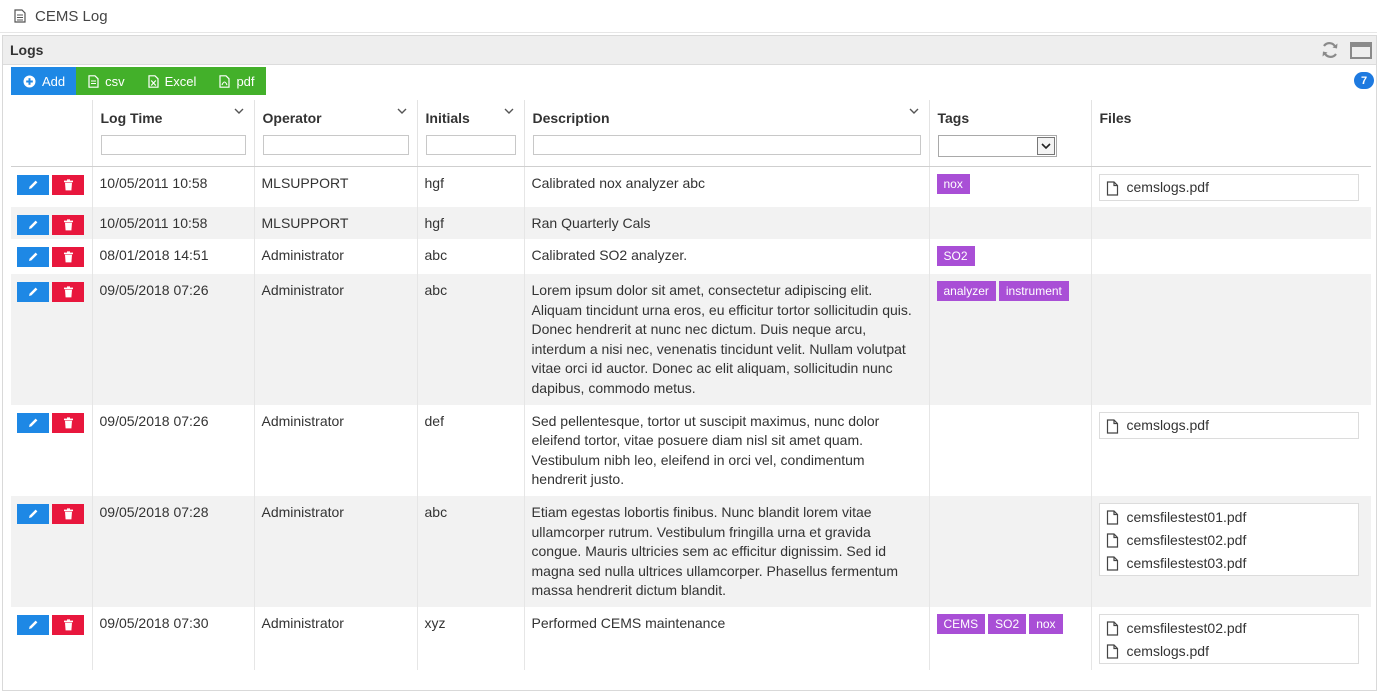 This screenshot has height=691, width=1377. I want to click on file-excel-icon, so click(153, 81).